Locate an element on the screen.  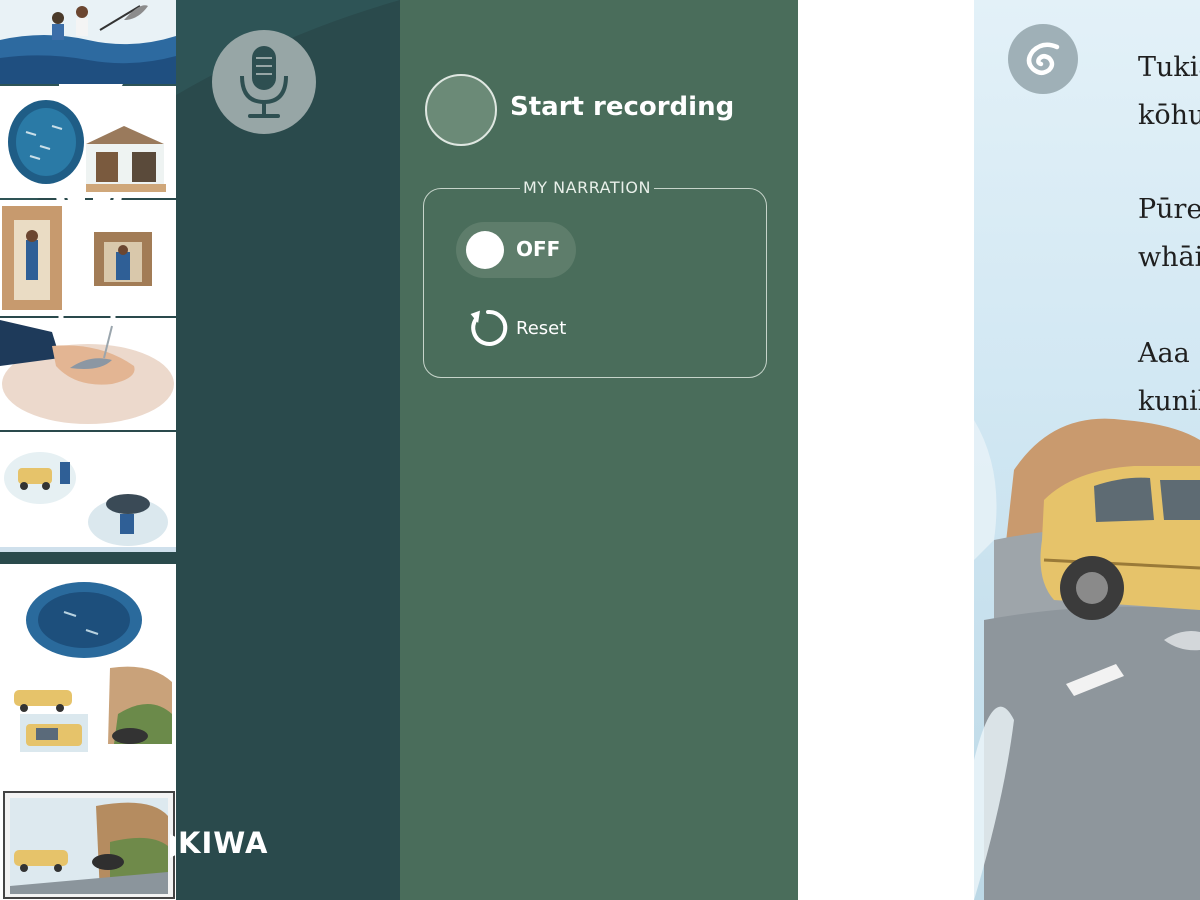
start-recording-label: Start recording is located at coordinates (622, 107).